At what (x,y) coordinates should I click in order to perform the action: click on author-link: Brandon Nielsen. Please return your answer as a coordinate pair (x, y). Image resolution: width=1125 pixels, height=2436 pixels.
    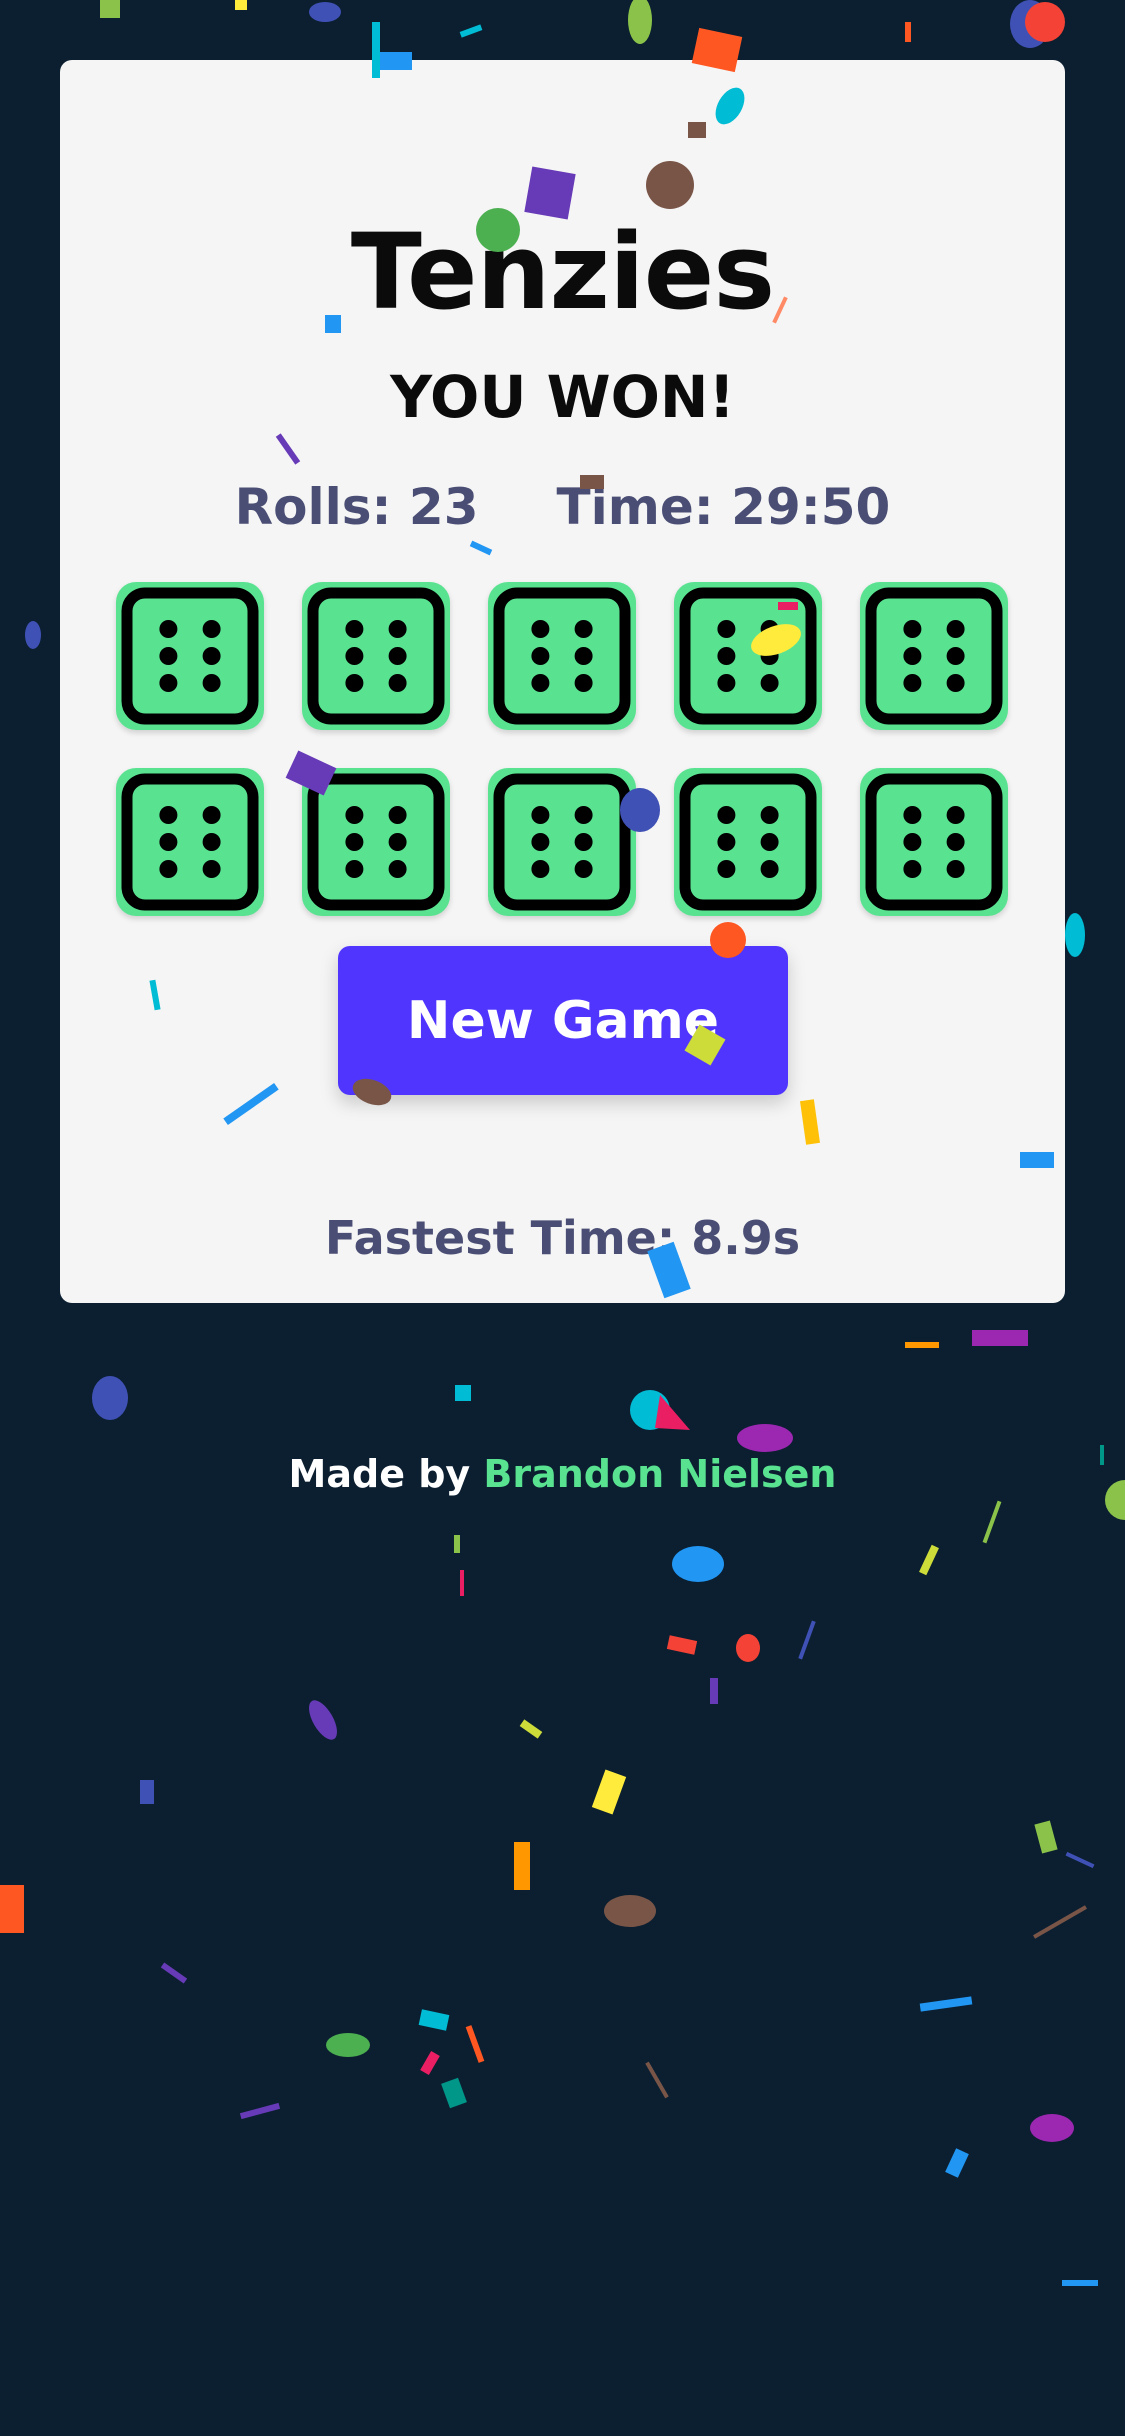
    Looking at the image, I should click on (659, 1474).